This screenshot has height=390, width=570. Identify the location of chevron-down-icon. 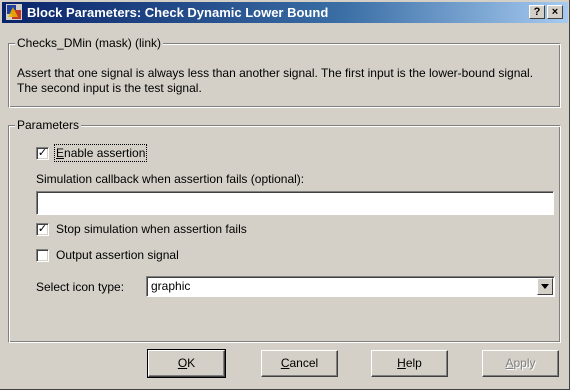
(545, 286).